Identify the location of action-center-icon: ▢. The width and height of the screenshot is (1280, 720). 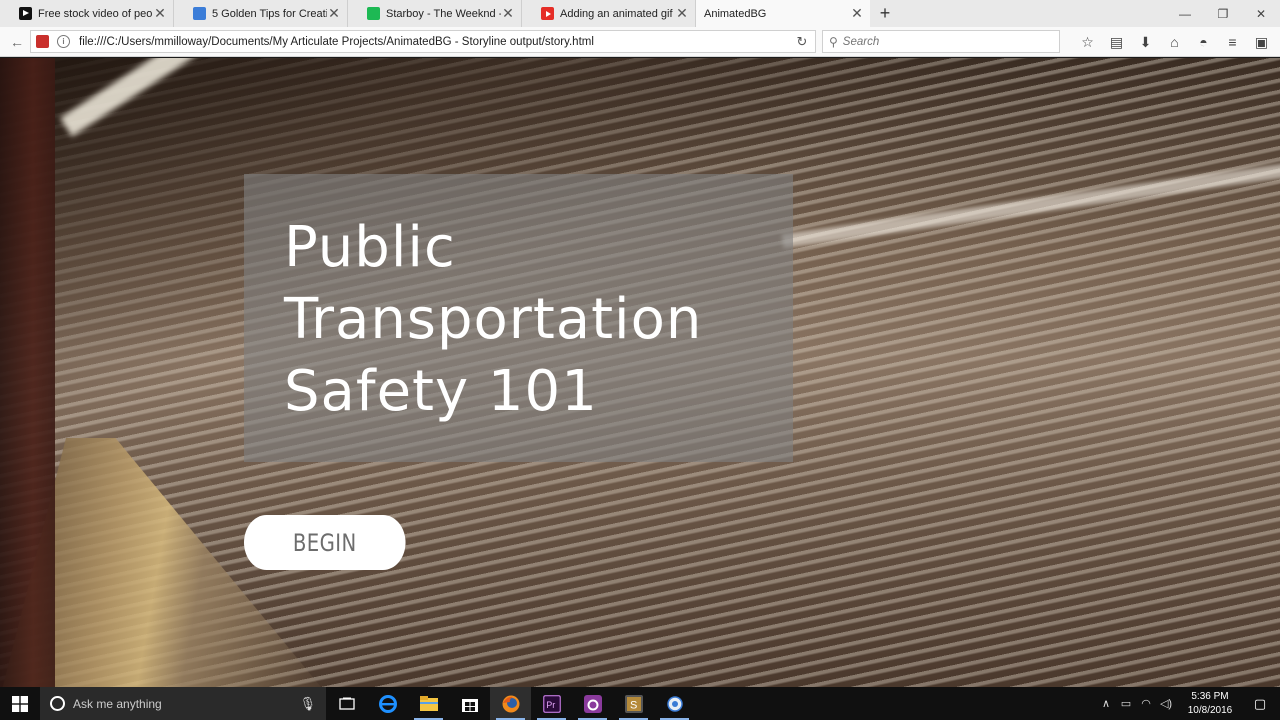
(1260, 703).